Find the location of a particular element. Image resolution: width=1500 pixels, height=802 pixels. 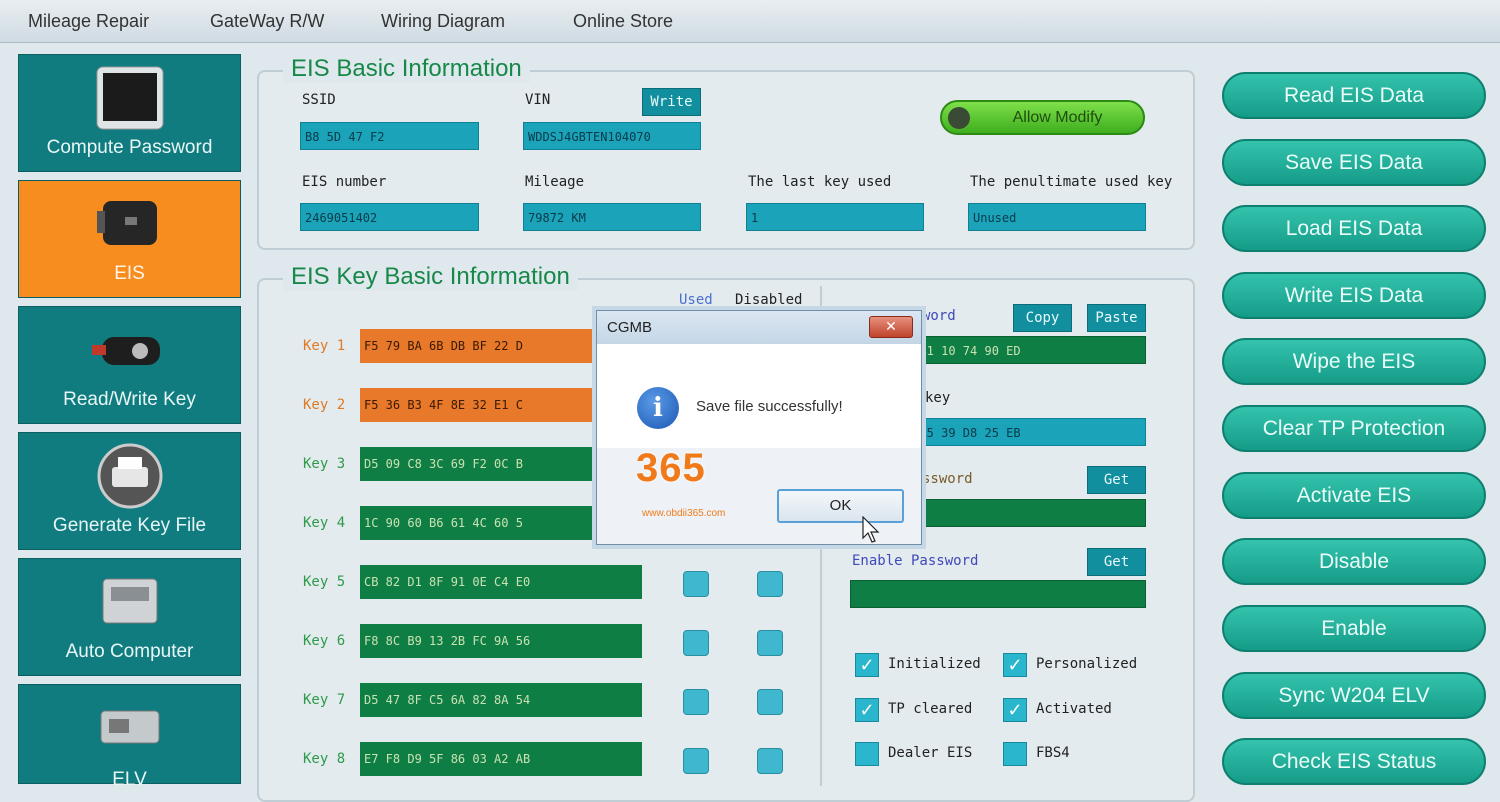

vin-label: VIN is located at coordinates (538, 100).